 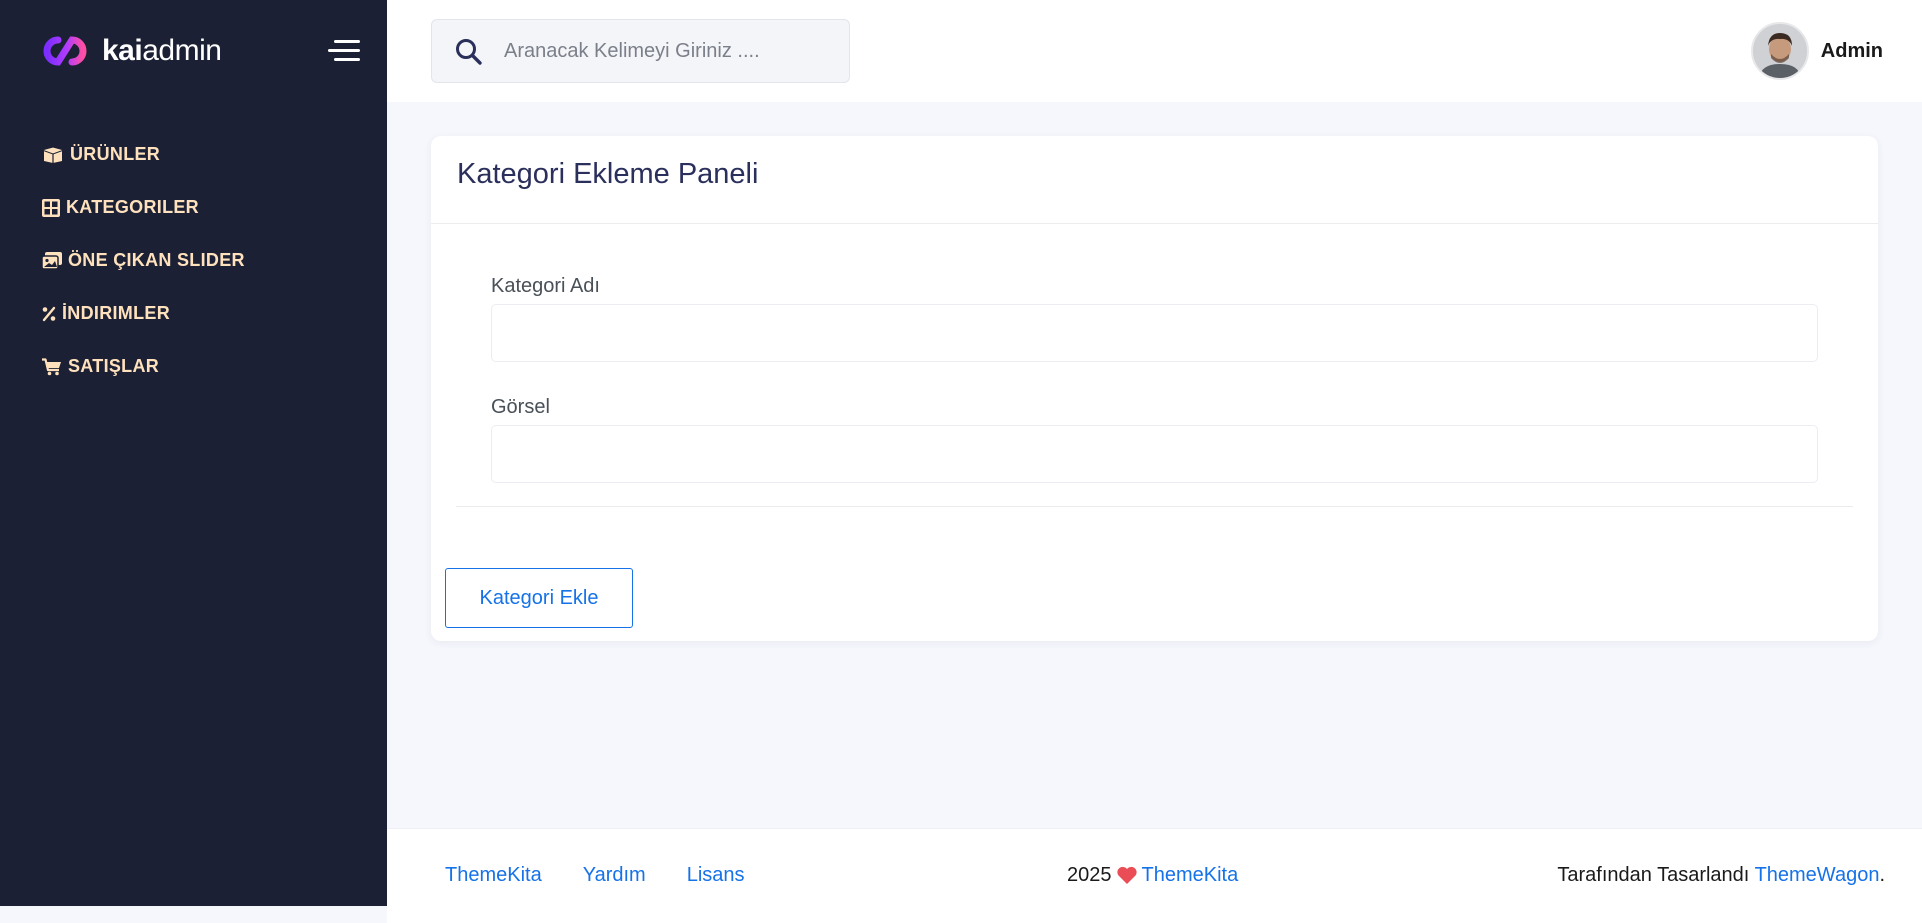 What do you see at coordinates (1154, 180) in the screenshot?
I see `card-header: Kategori Ekleme Paneli` at bounding box center [1154, 180].